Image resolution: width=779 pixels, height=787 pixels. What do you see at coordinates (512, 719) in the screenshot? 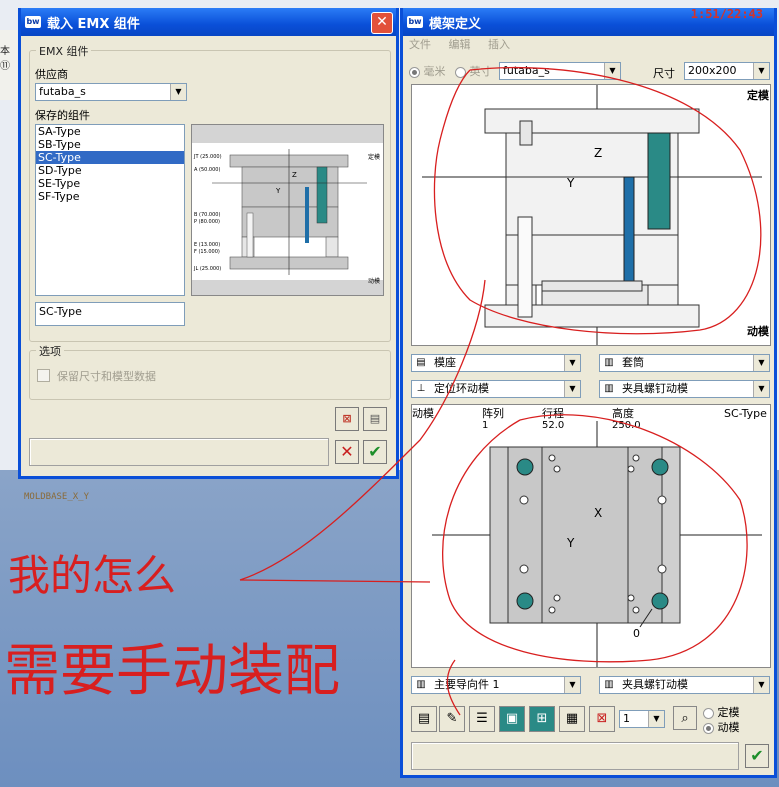
I see `plate-view-button: ▣` at bounding box center [512, 719].